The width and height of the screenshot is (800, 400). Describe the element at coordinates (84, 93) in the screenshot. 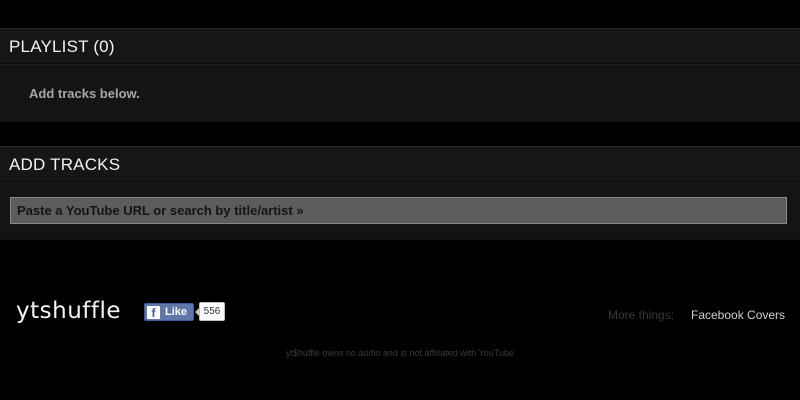

I see `playlist-empty-message: Add tracks below.` at that location.